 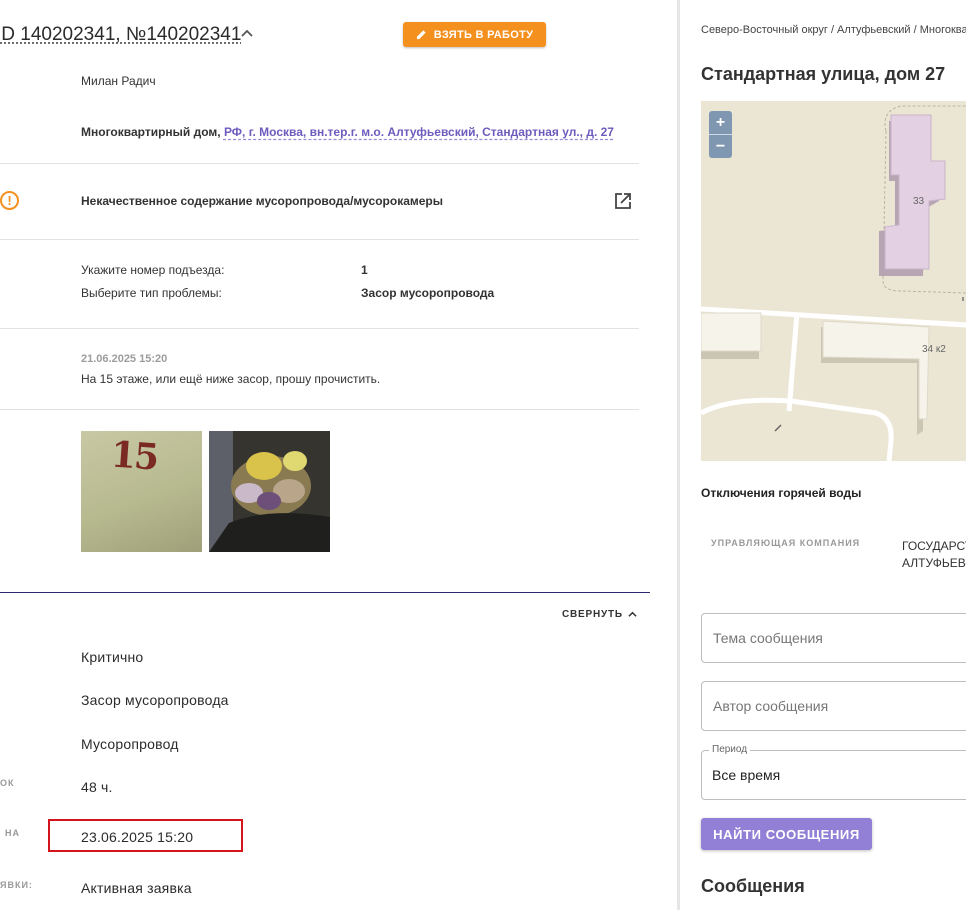 What do you see at coordinates (421, 35) in the screenshot?
I see `pencil-icon` at bounding box center [421, 35].